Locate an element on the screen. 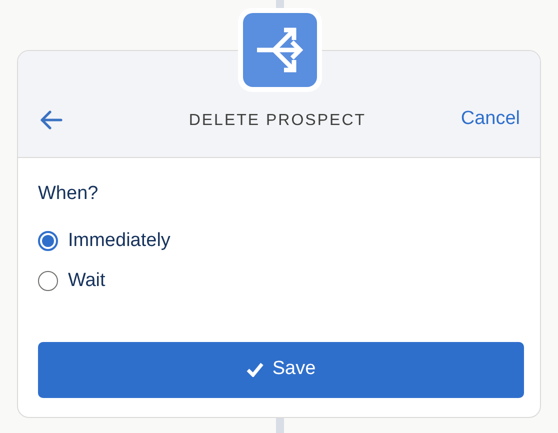  check-icon is located at coordinates (255, 369).